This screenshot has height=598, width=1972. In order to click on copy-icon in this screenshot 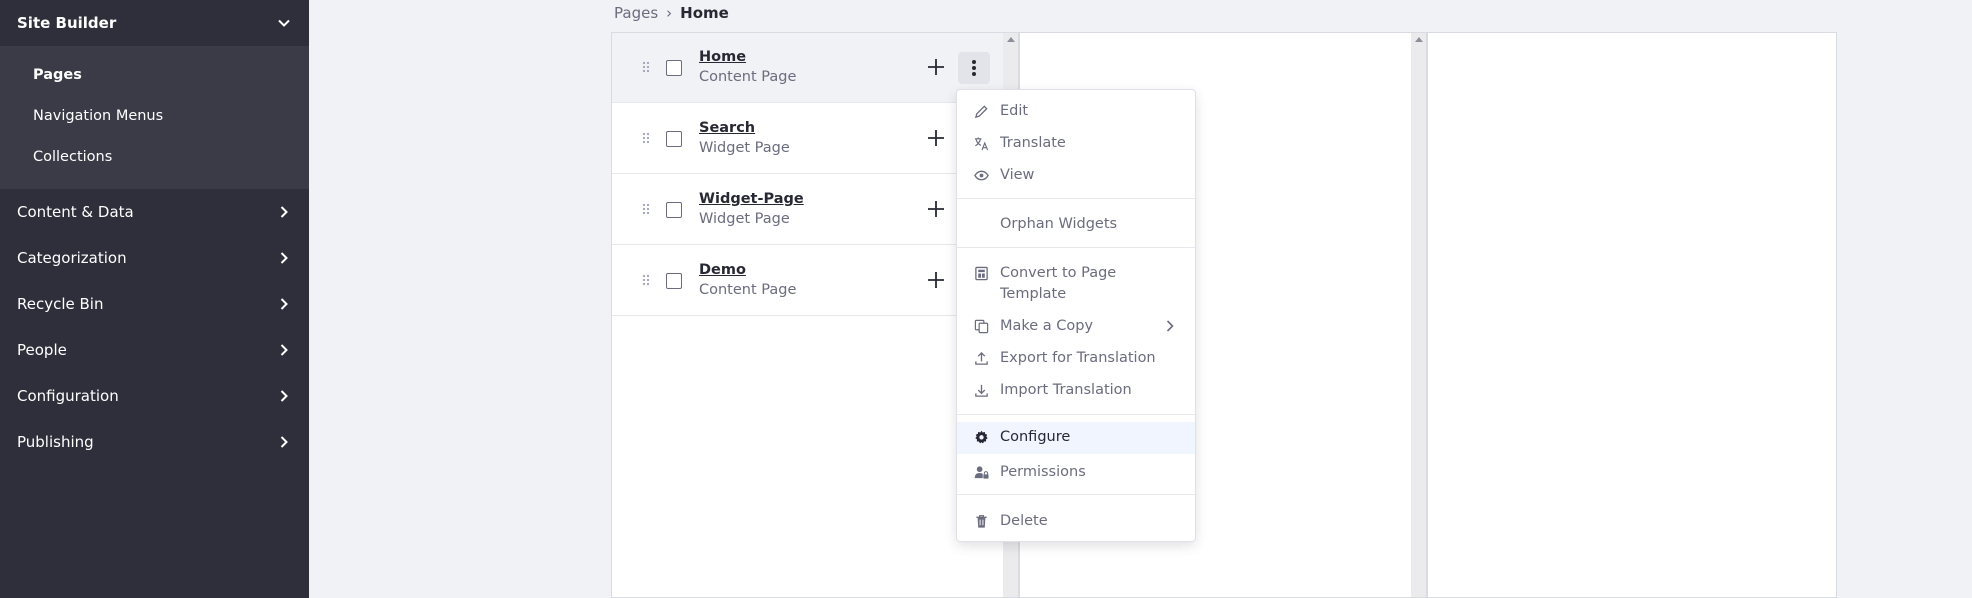, I will do `click(981, 326)`.